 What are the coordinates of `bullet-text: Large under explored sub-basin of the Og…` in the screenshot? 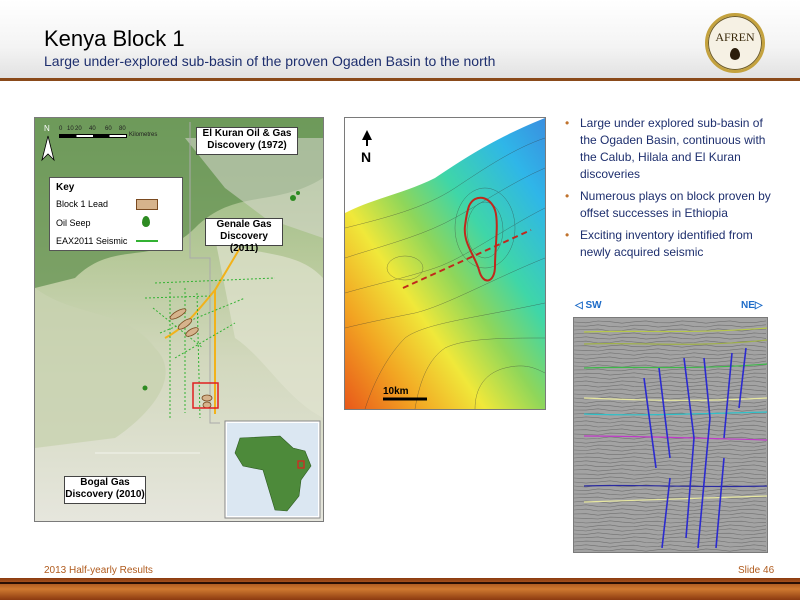 It's located at (673, 148).